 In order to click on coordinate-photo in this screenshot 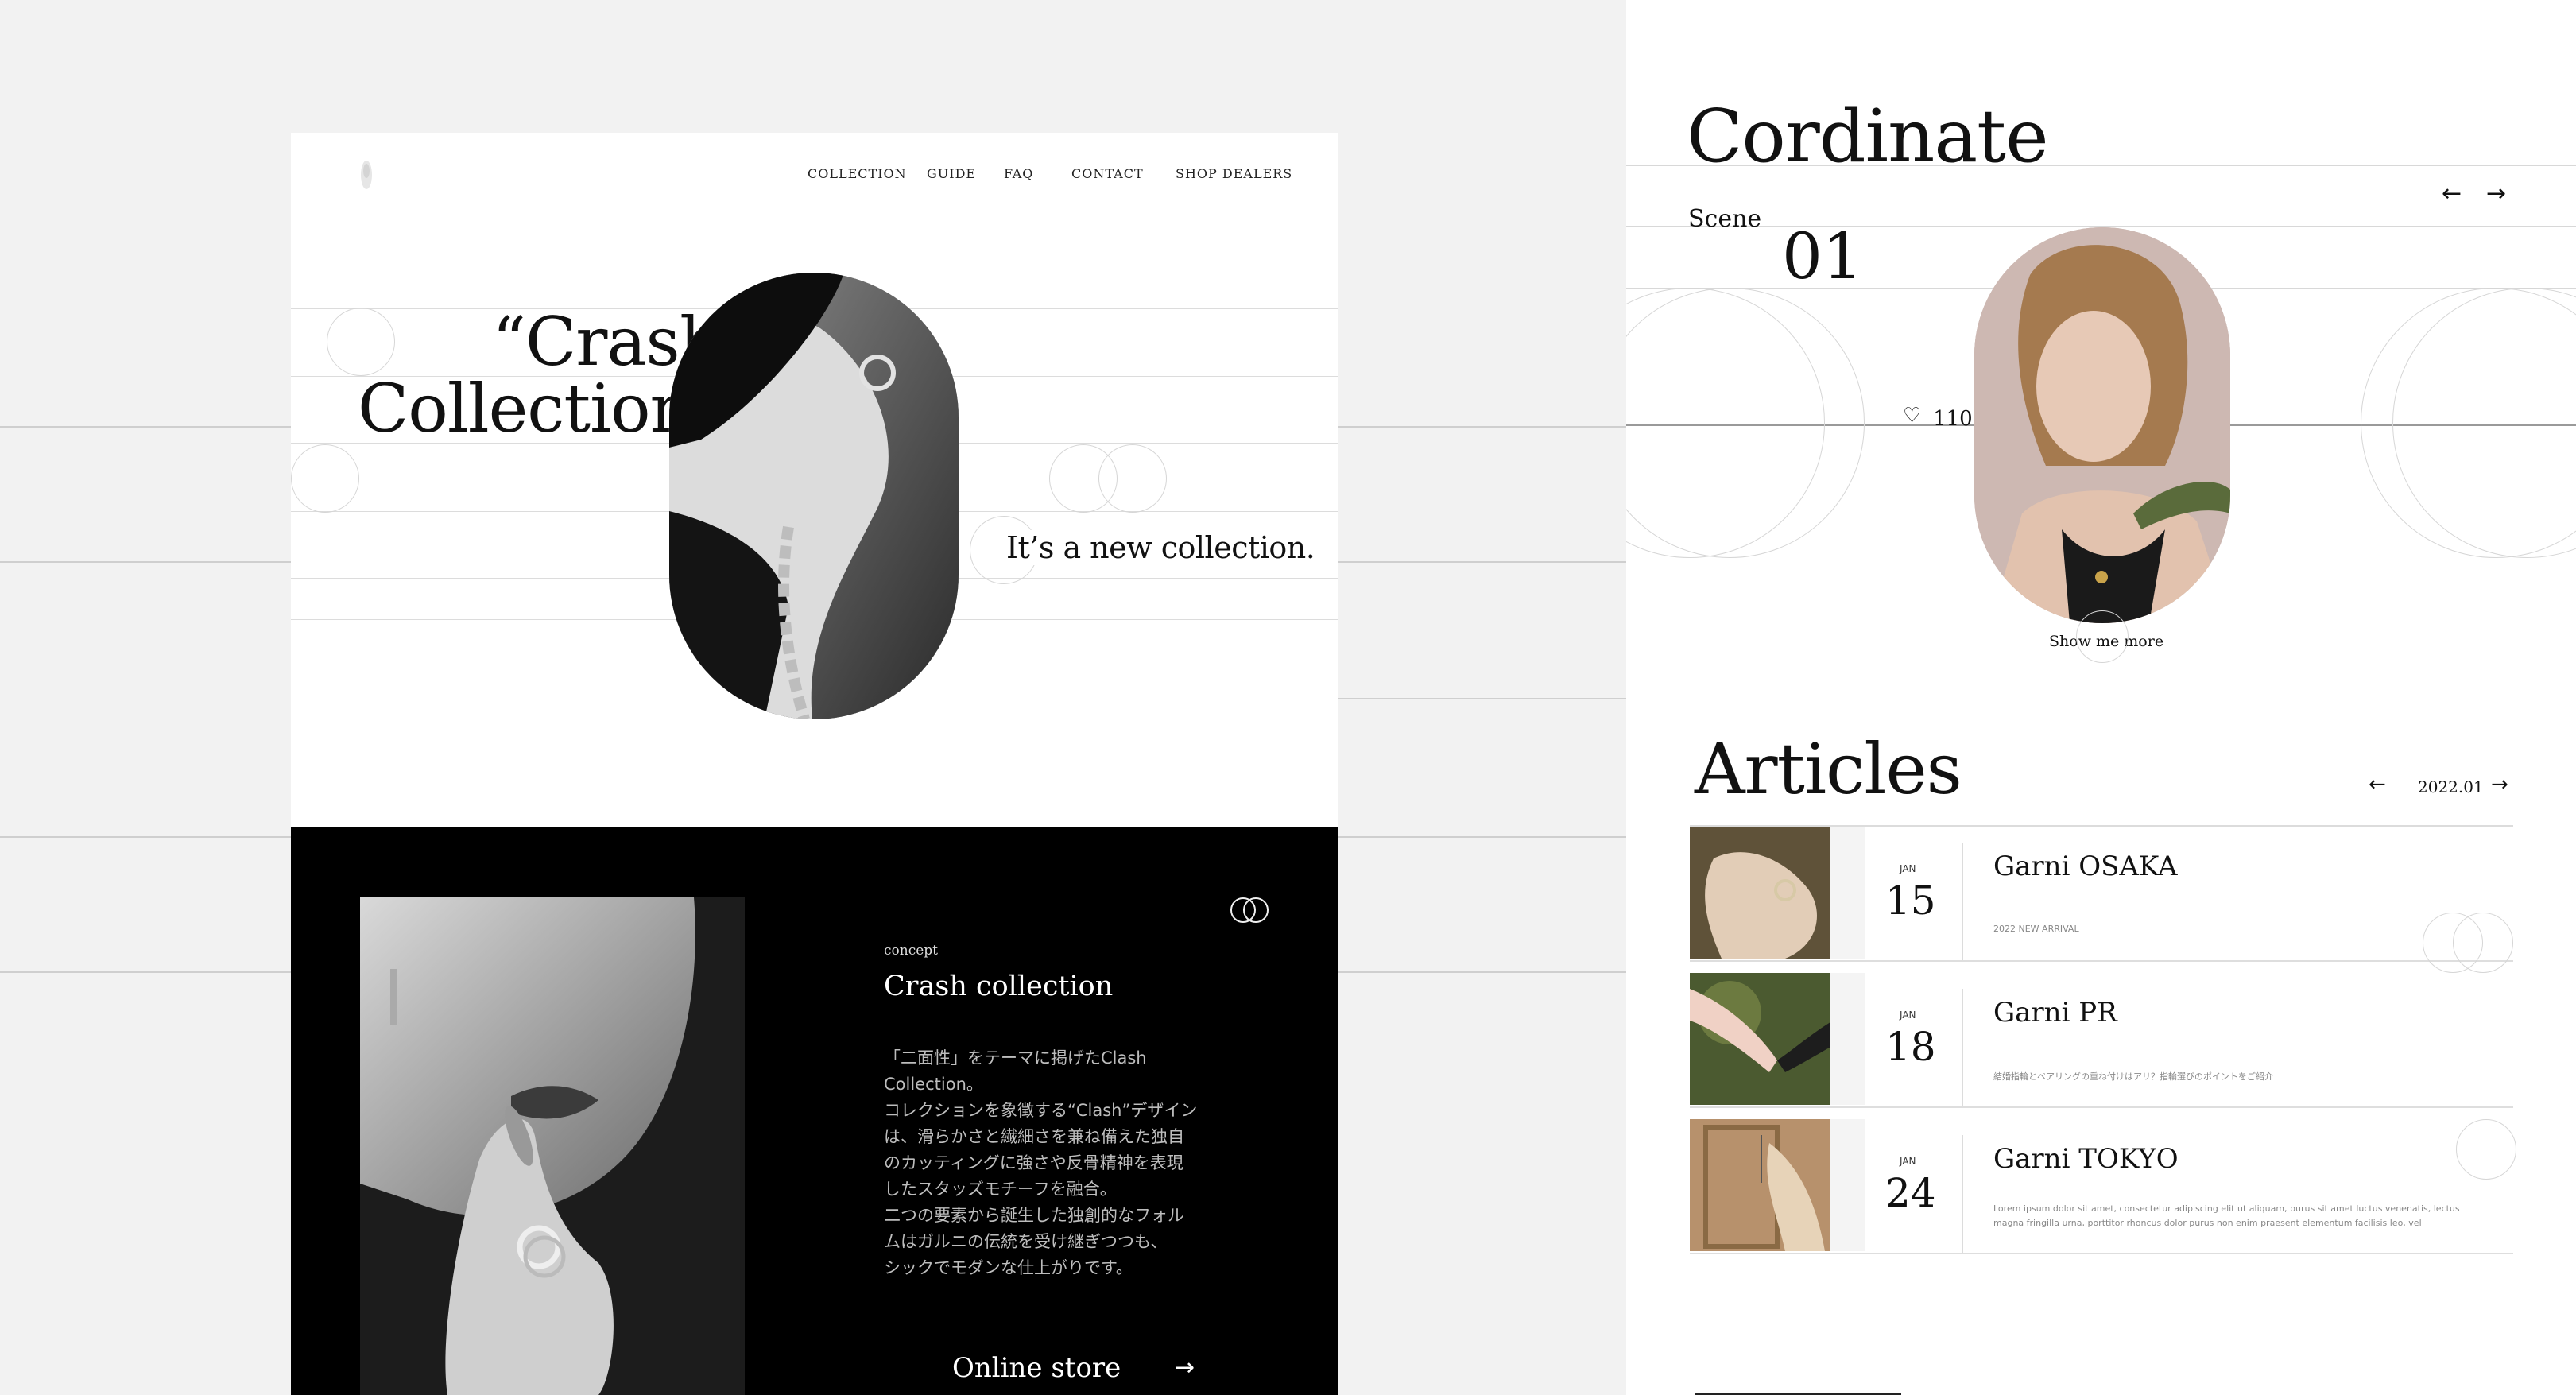, I will do `click(2102, 425)`.